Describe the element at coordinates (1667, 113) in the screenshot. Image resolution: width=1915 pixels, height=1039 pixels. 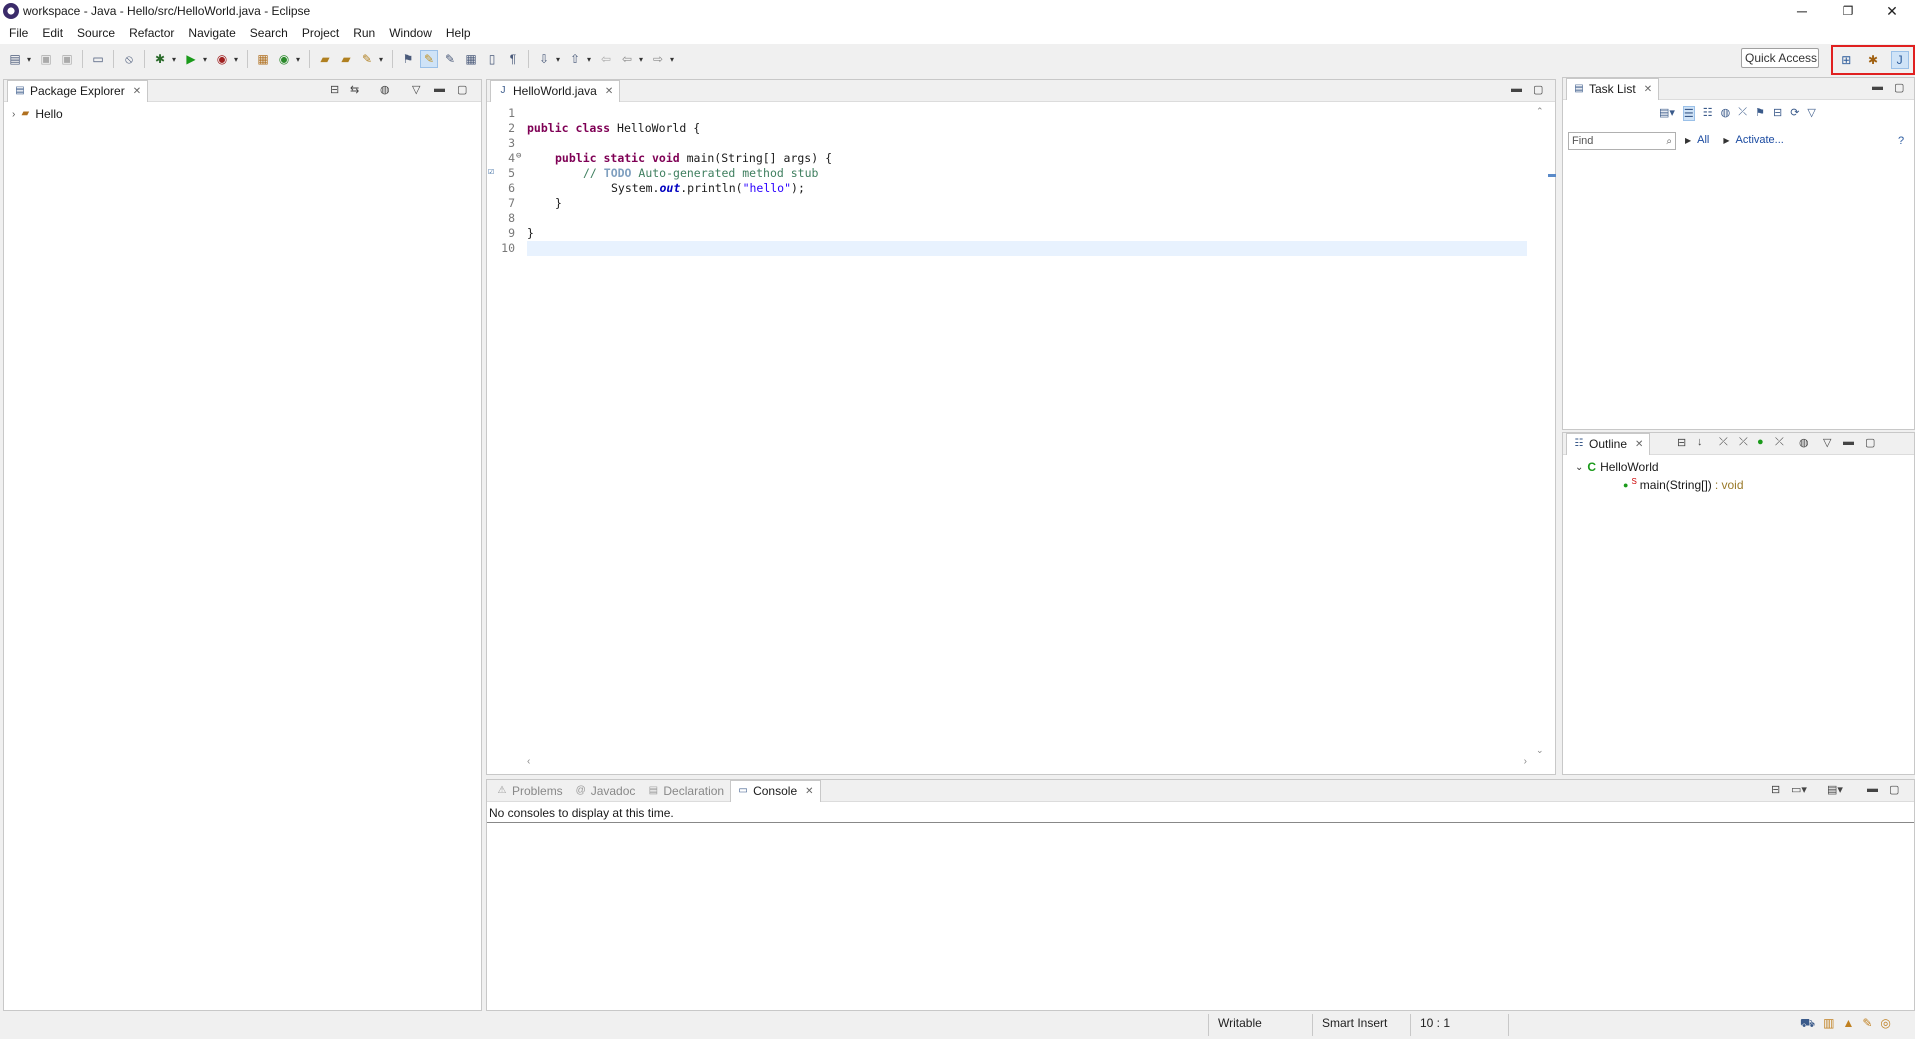
I see `new-task-icon: ▤▾` at that location.